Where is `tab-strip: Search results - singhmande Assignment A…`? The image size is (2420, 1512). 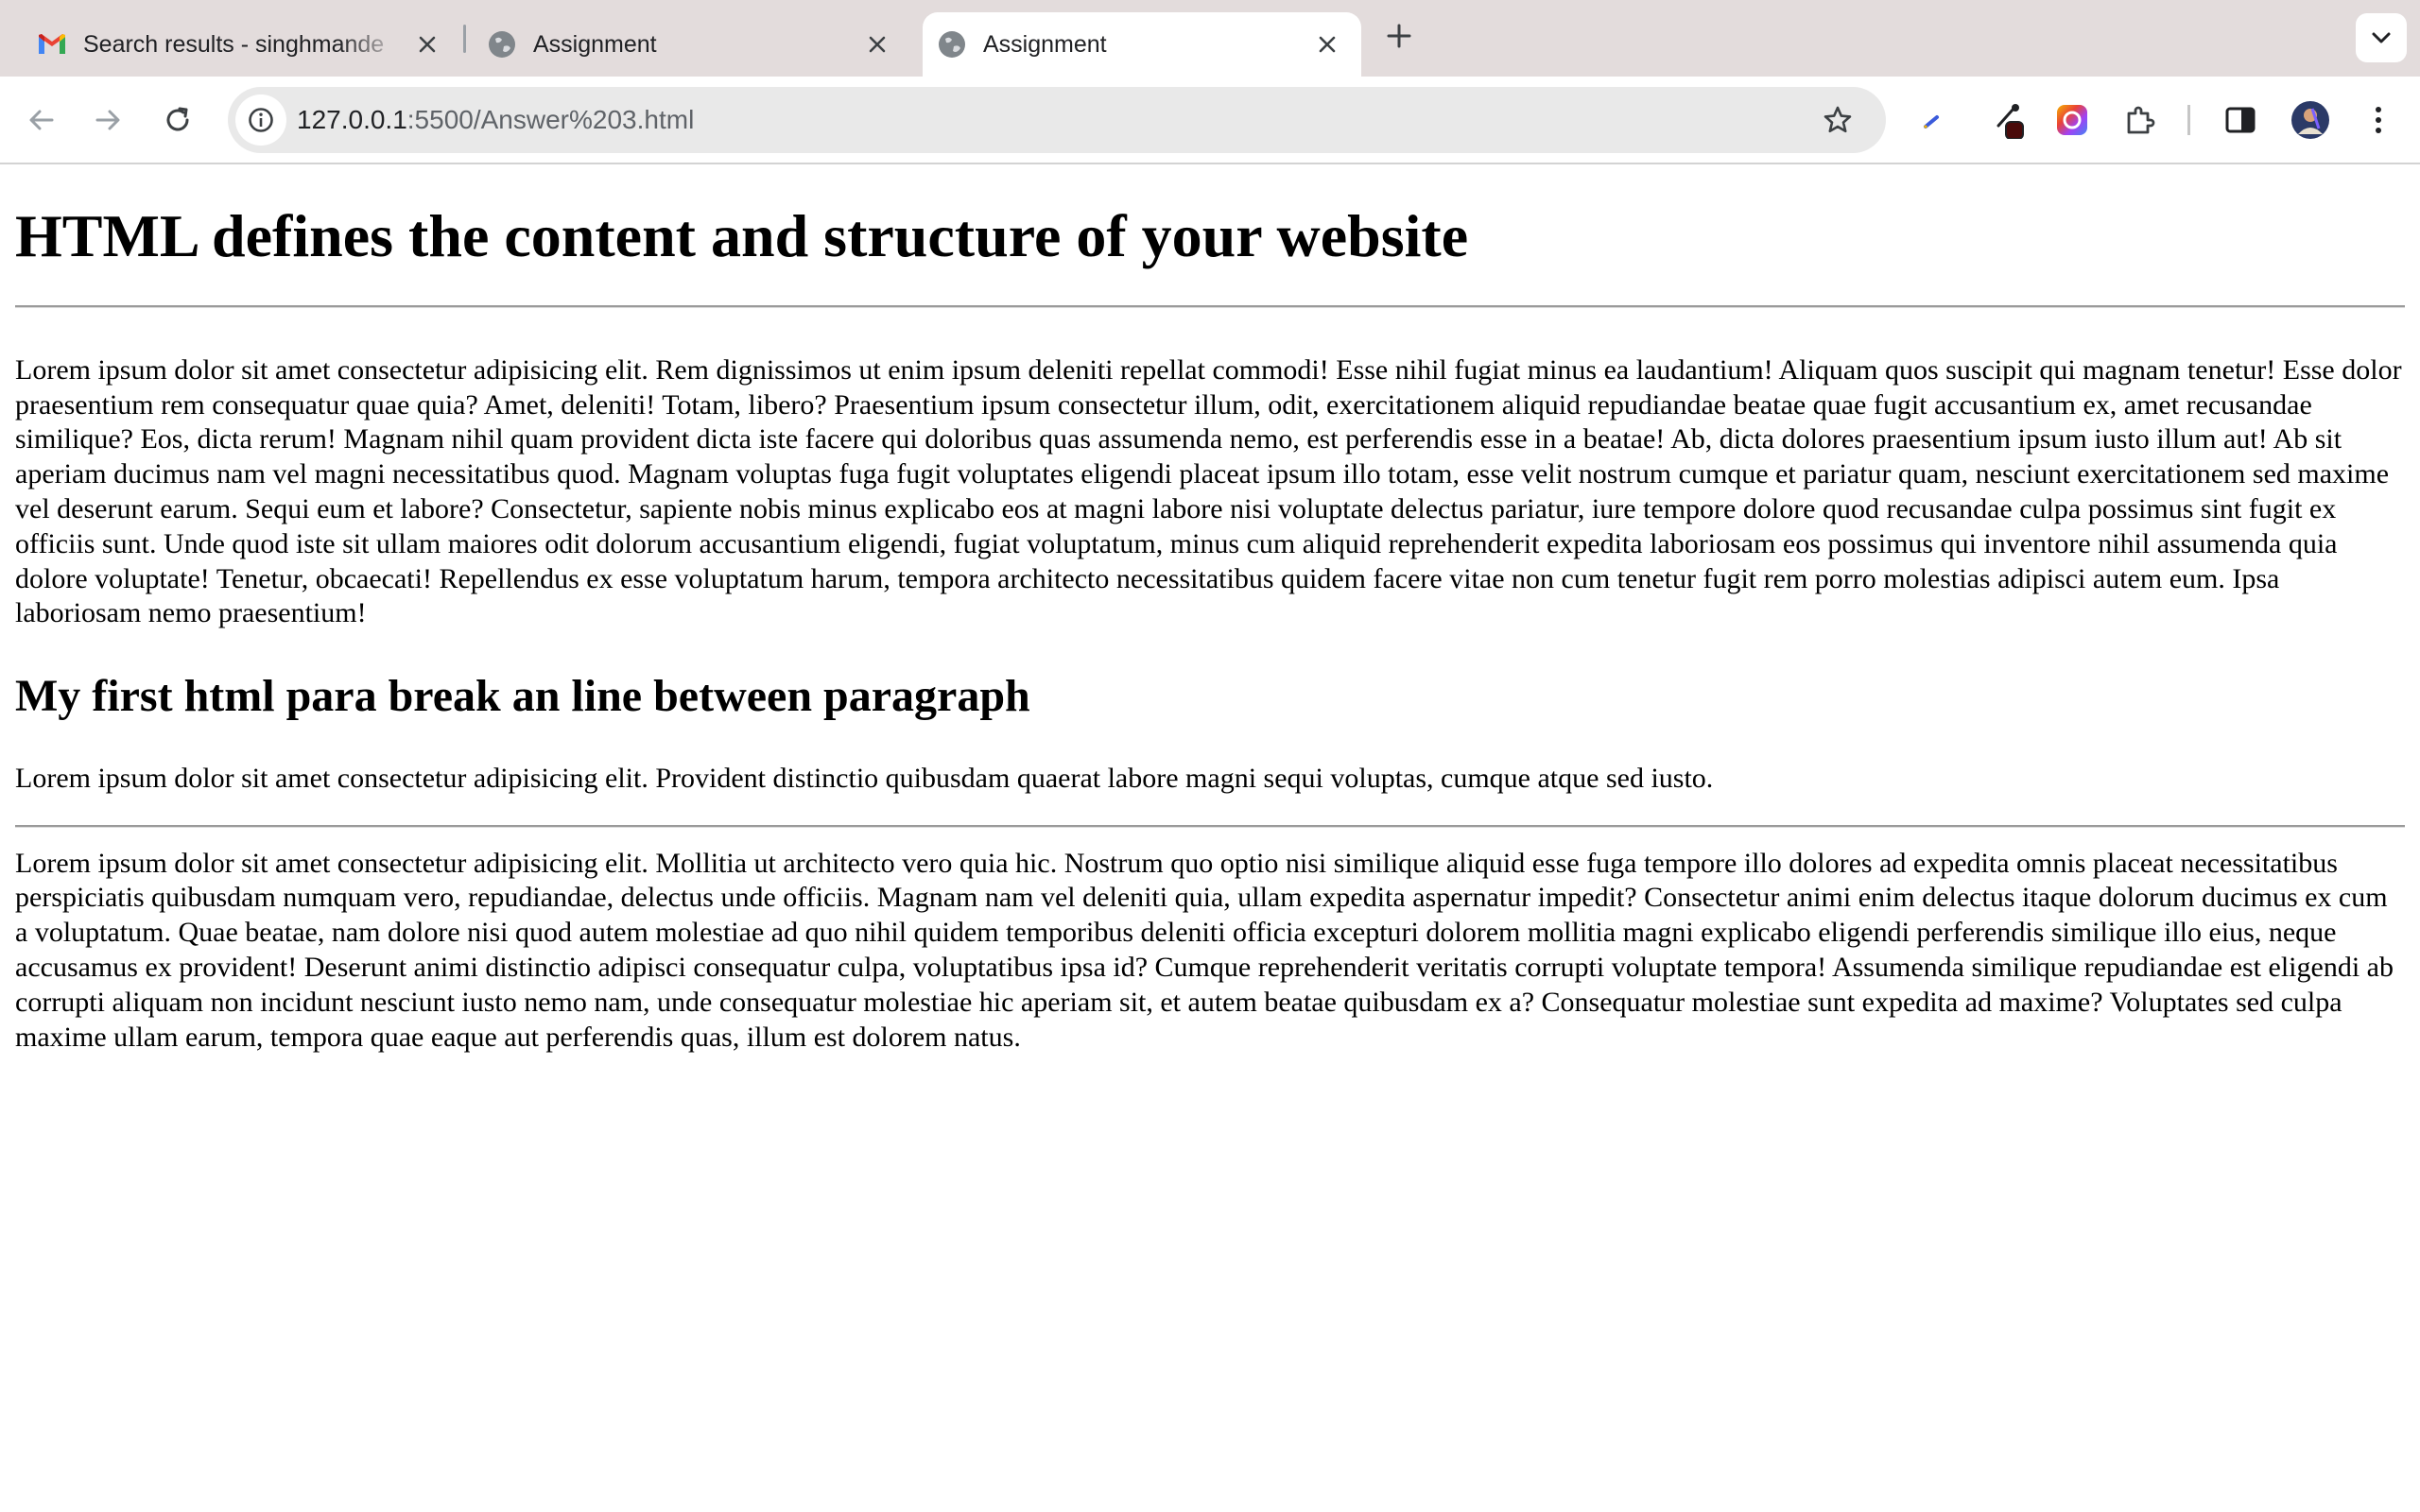 tab-strip: Search results - singhmande Assignment A… is located at coordinates (1210, 38).